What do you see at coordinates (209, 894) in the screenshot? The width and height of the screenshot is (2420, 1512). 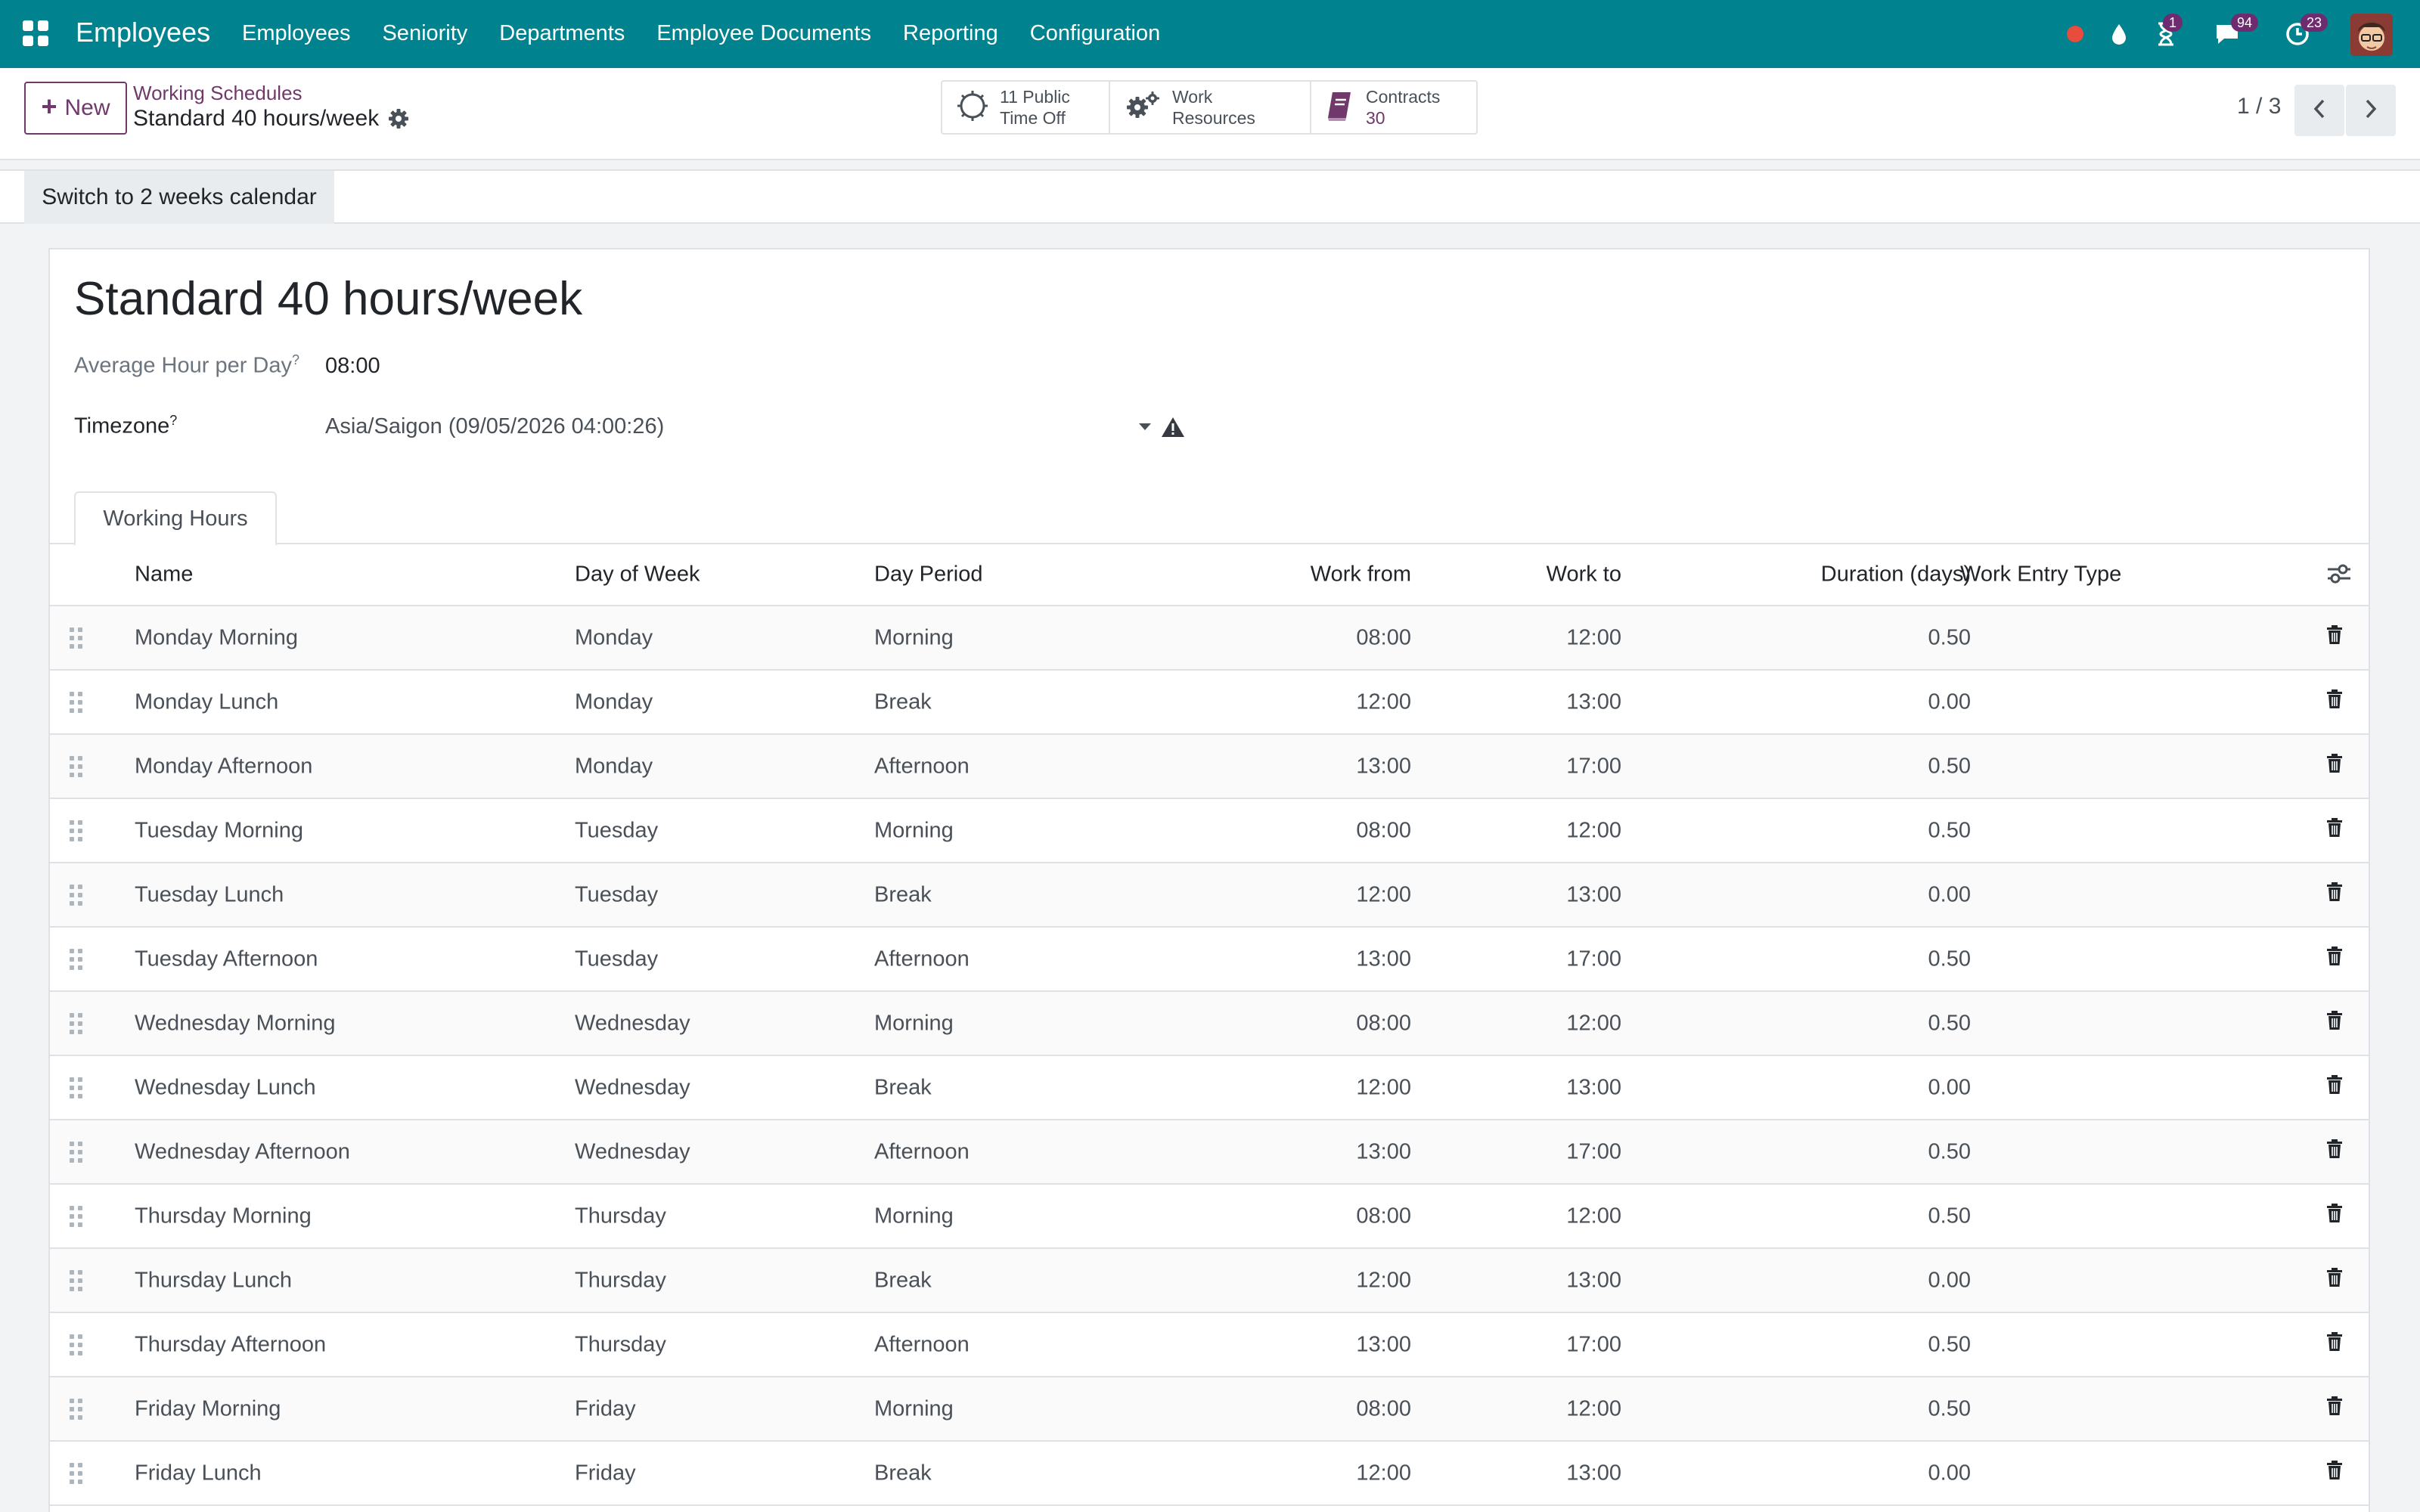 I see `cell-name: Tuesday Lunch` at bounding box center [209, 894].